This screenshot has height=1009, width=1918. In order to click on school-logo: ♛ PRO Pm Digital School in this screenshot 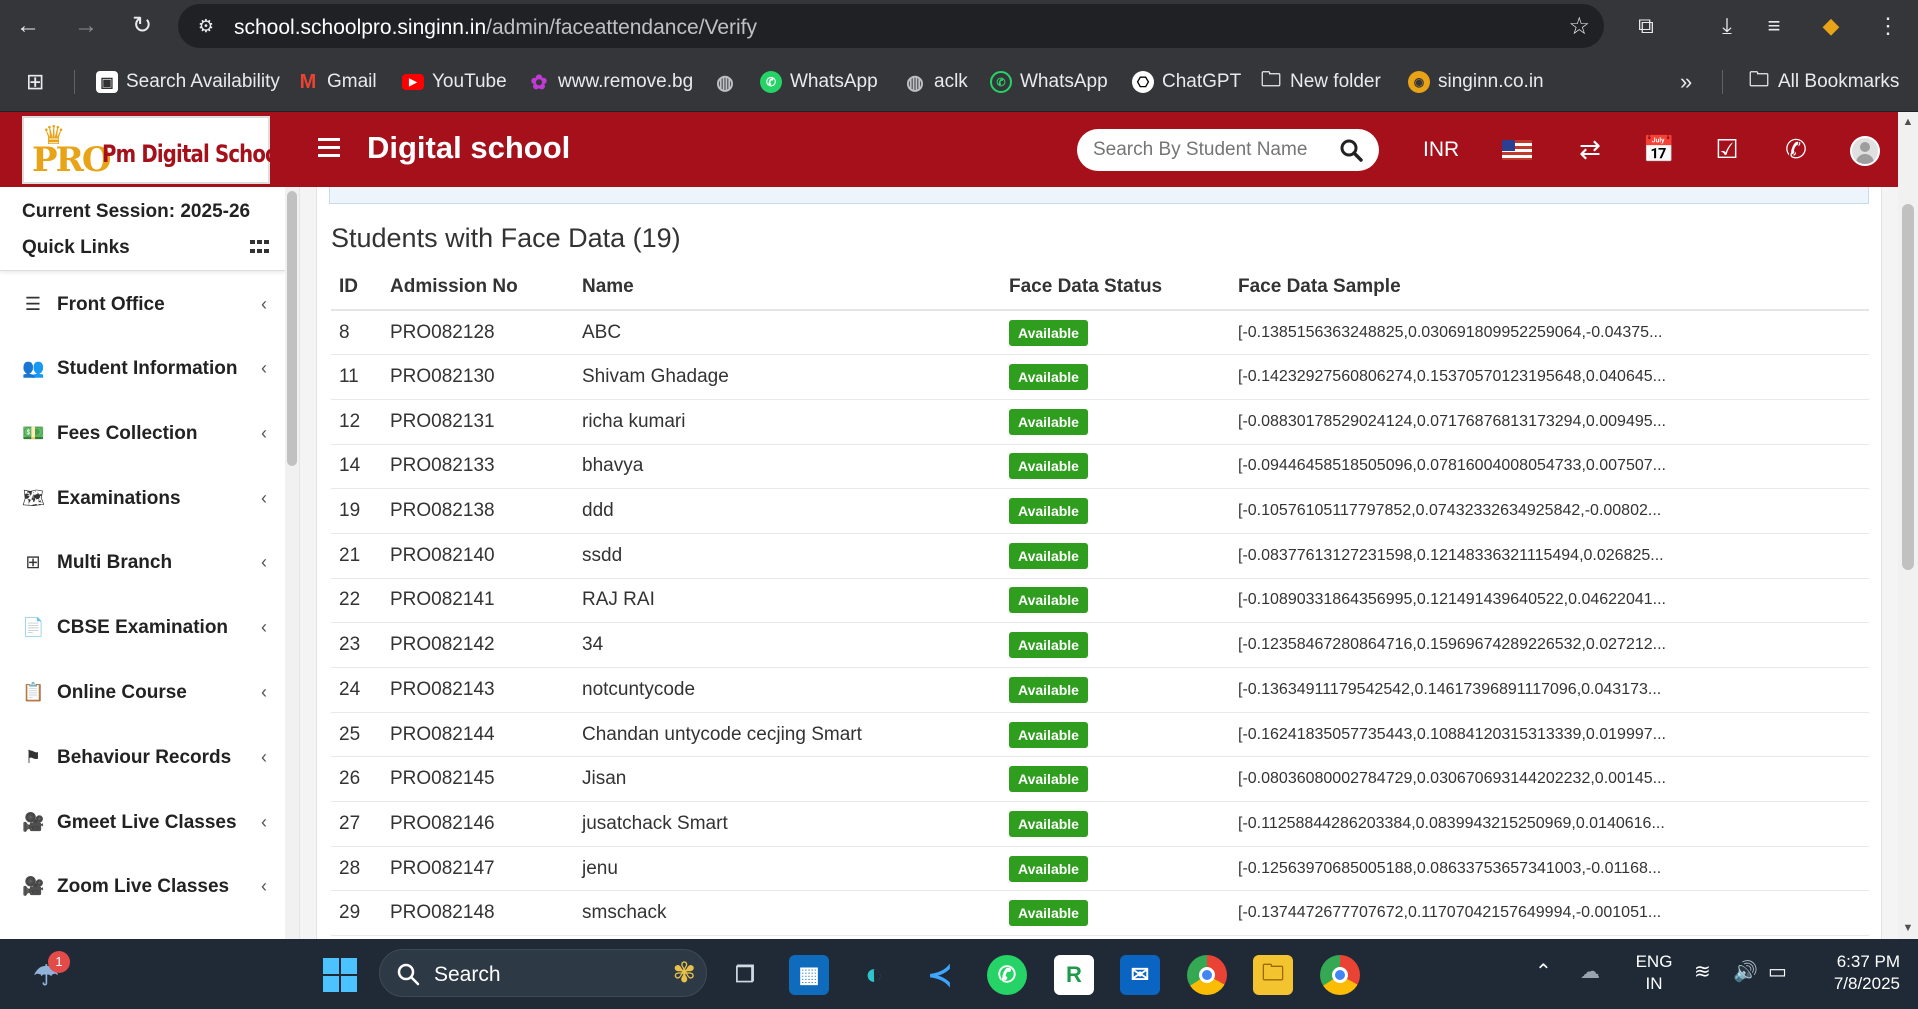, I will do `click(153, 150)`.